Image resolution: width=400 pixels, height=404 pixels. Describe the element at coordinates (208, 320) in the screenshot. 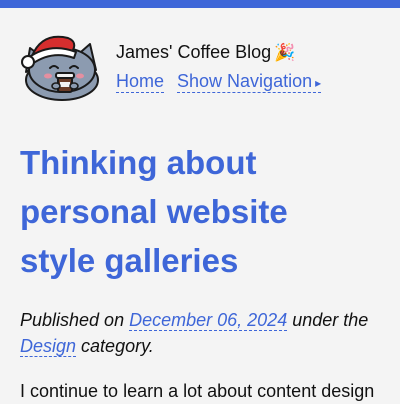

I see `post-date-link: December 06, 2024` at that location.